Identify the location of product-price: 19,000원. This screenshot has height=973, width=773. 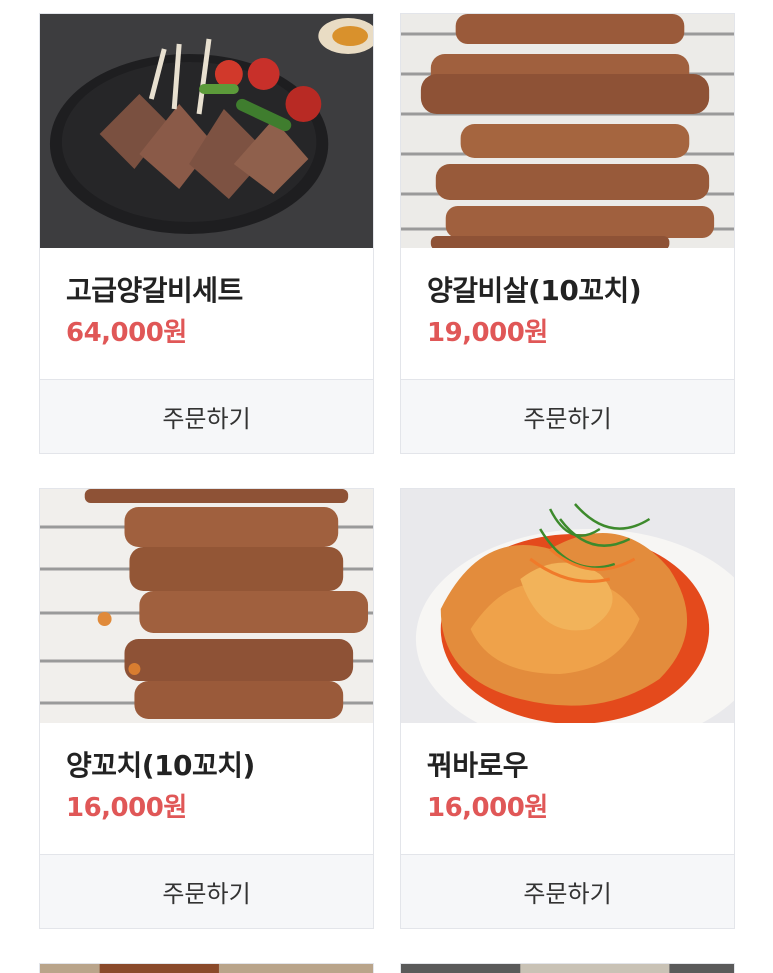
(487, 333).